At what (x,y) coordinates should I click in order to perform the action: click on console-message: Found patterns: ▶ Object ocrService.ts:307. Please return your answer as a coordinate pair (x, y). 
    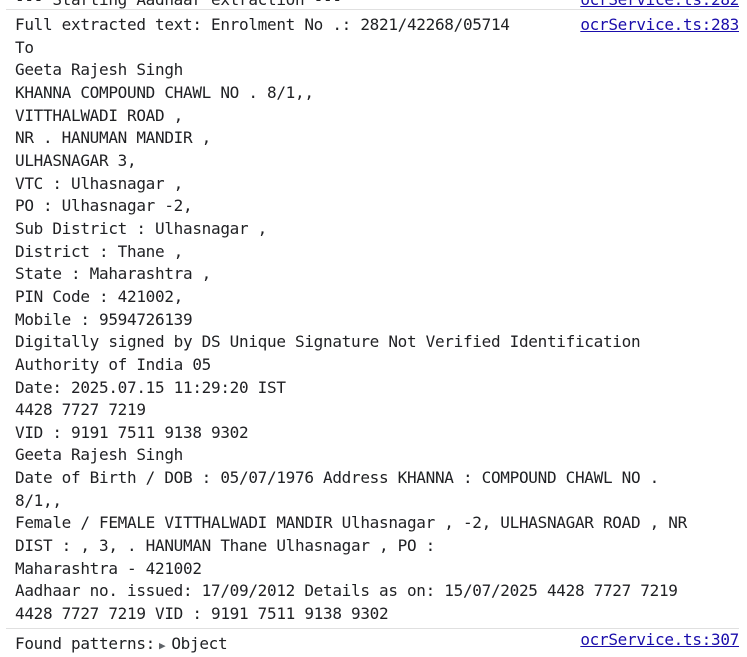
    Looking at the image, I should click on (372, 642).